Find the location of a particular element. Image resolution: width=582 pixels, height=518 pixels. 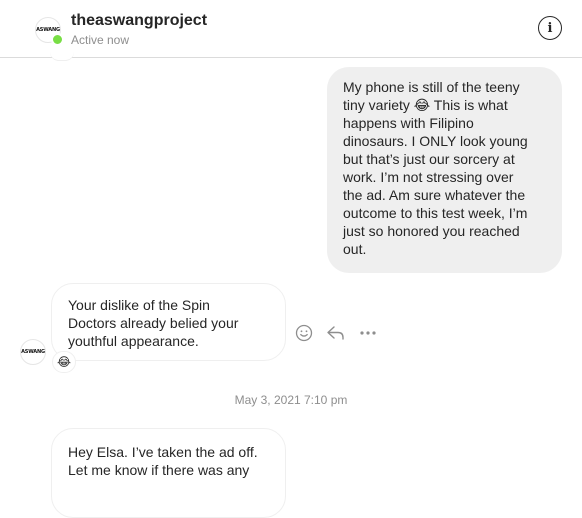

message-line: Let me know if there was any is located at coordinates (159, 470).